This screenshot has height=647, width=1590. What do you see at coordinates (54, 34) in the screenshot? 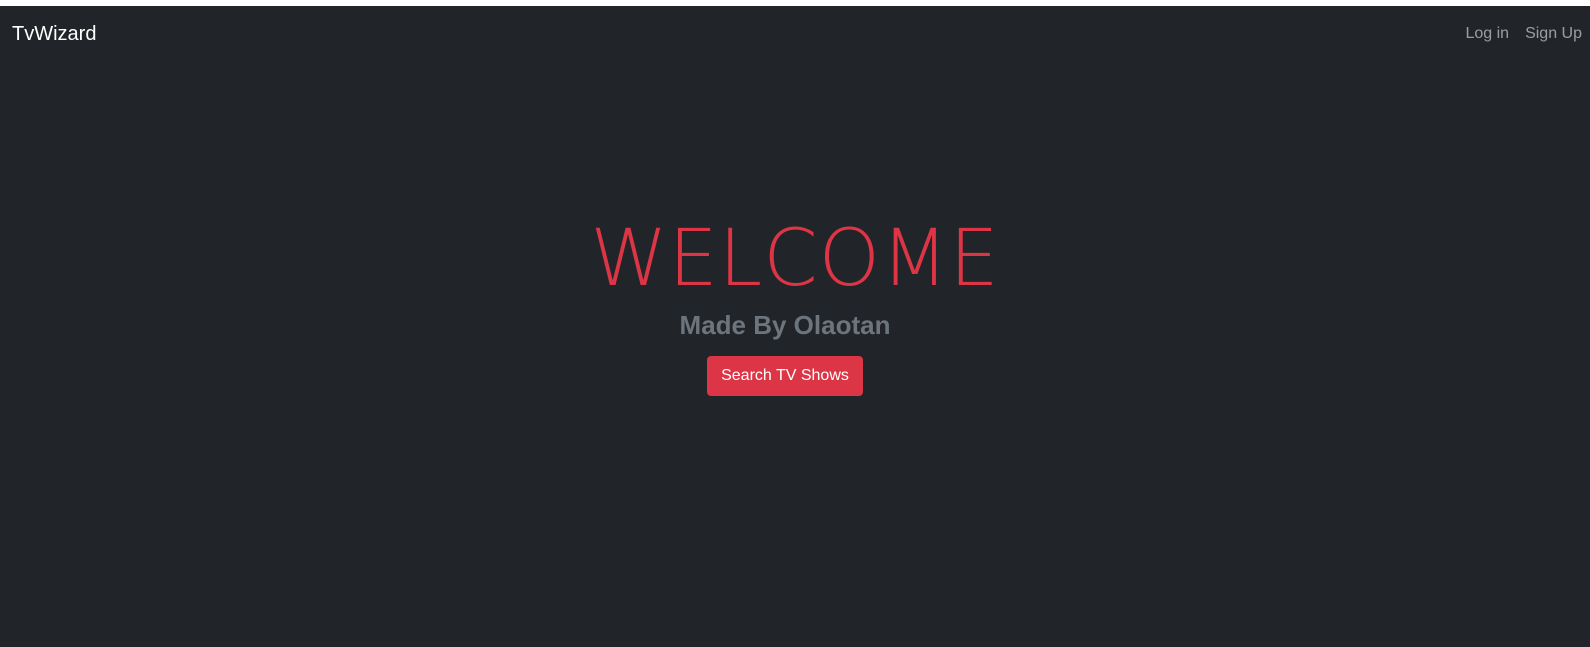
I see `brand-link: TvWizard` at bounding box center [54, 34].